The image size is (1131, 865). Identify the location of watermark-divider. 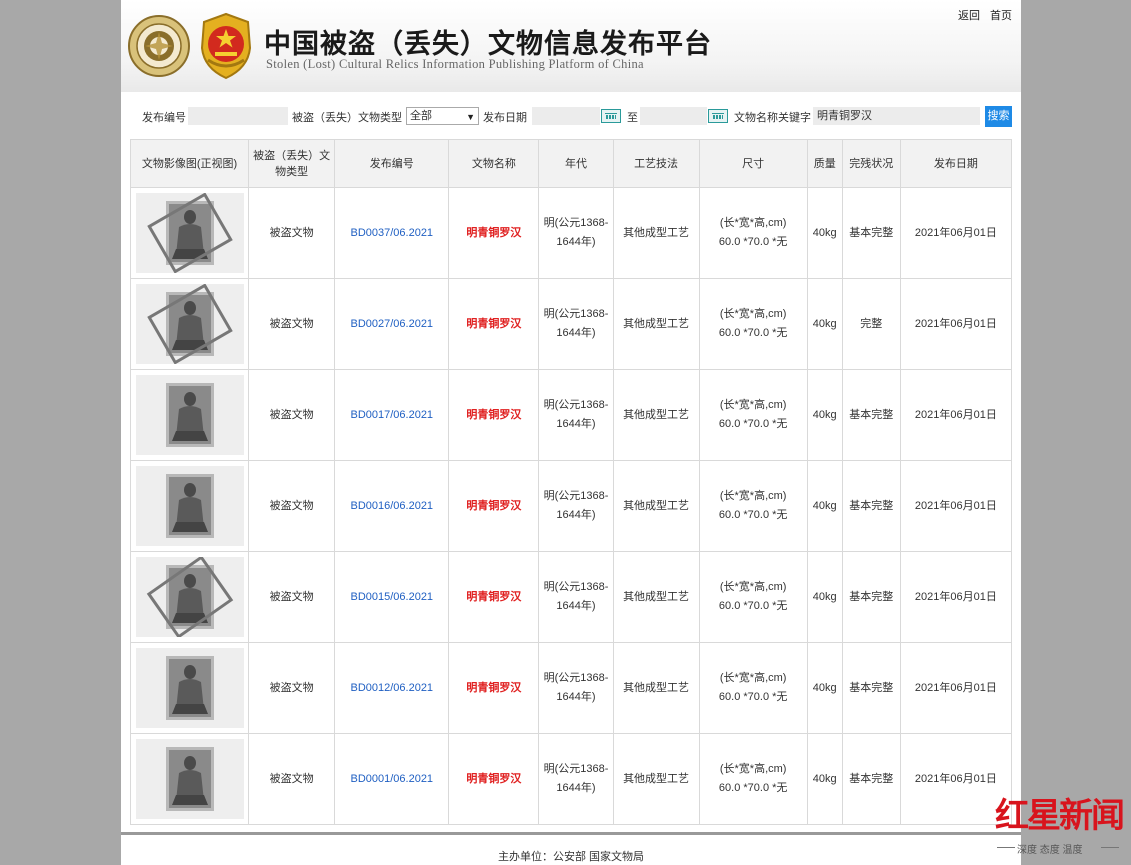
(1006, 847).